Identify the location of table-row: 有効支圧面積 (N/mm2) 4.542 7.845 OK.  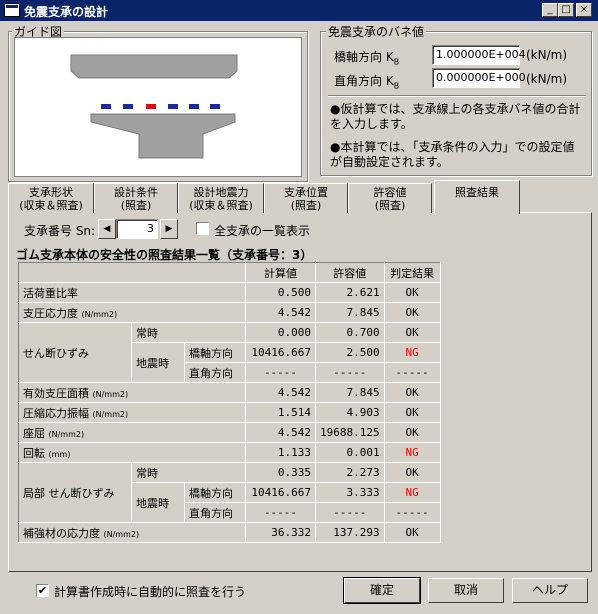
(229, 392).